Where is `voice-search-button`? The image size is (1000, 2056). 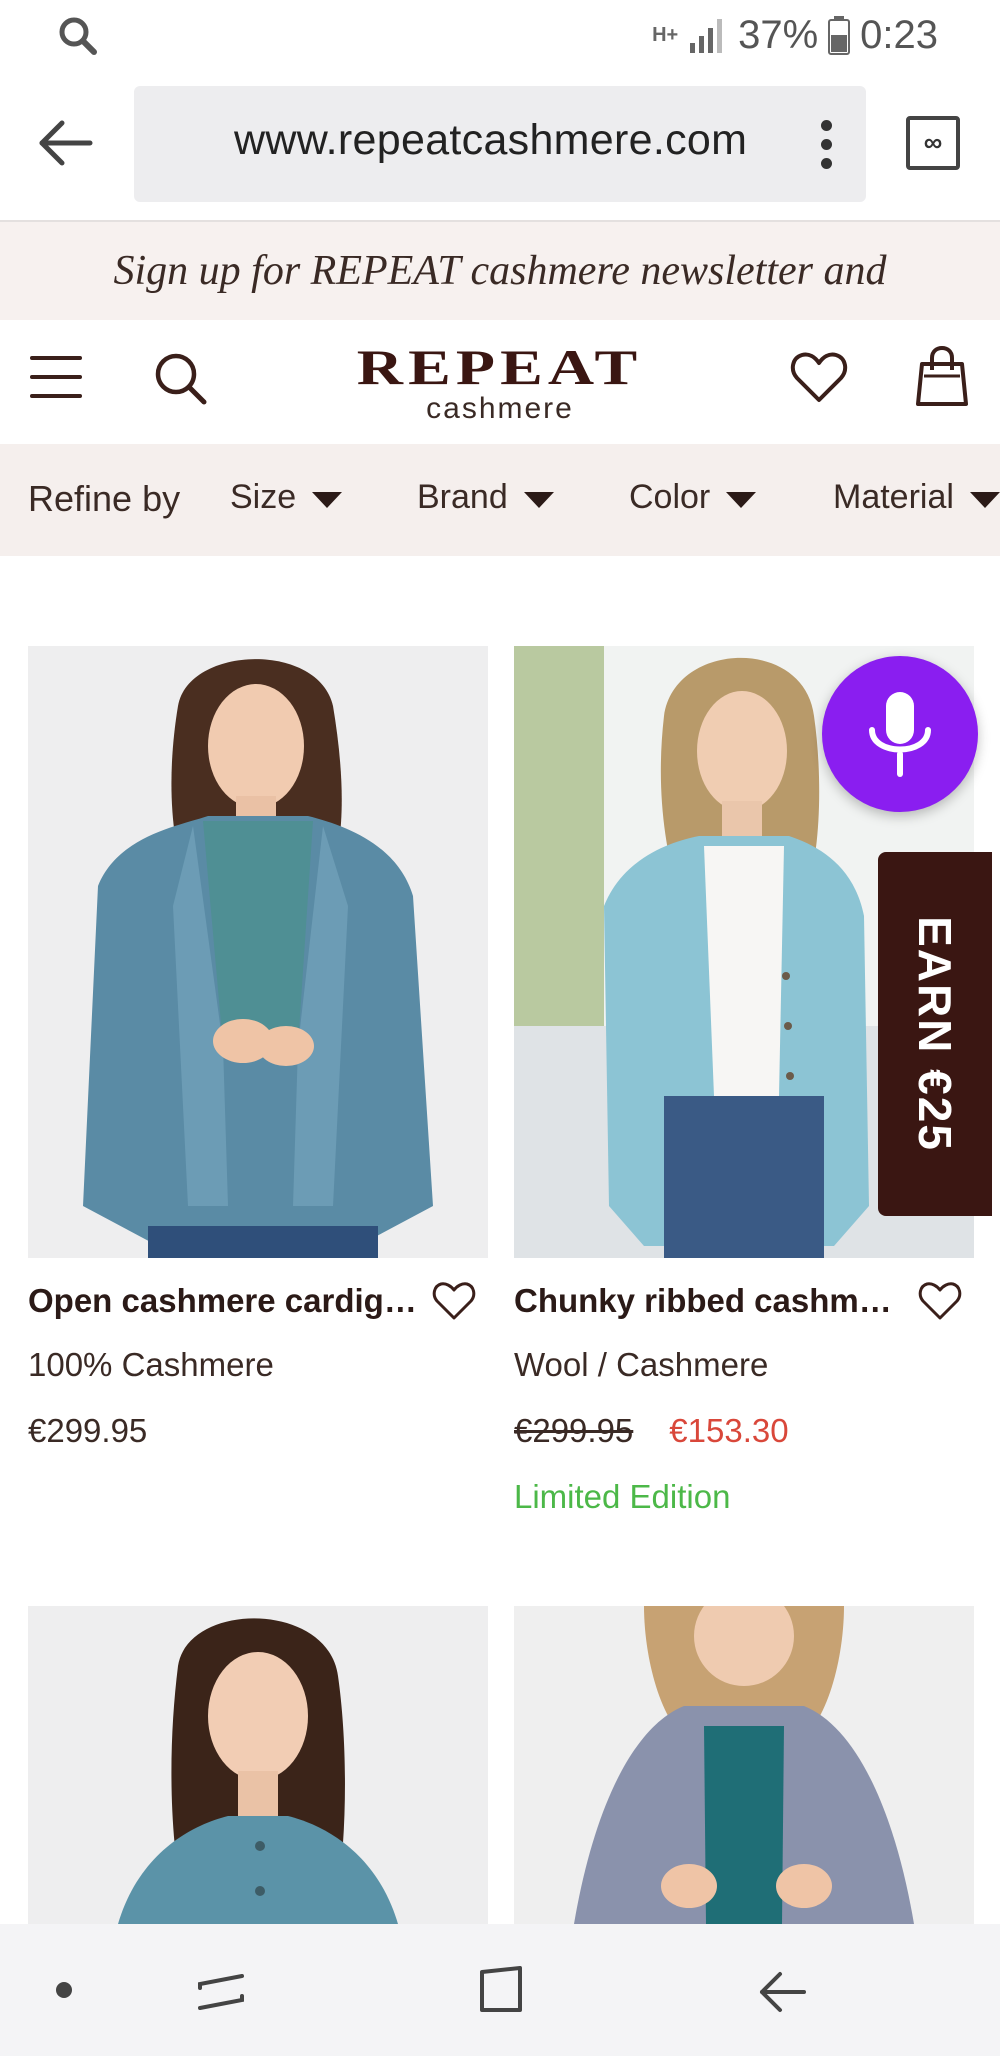
voice-search-button is located at coordinates (900, 734).